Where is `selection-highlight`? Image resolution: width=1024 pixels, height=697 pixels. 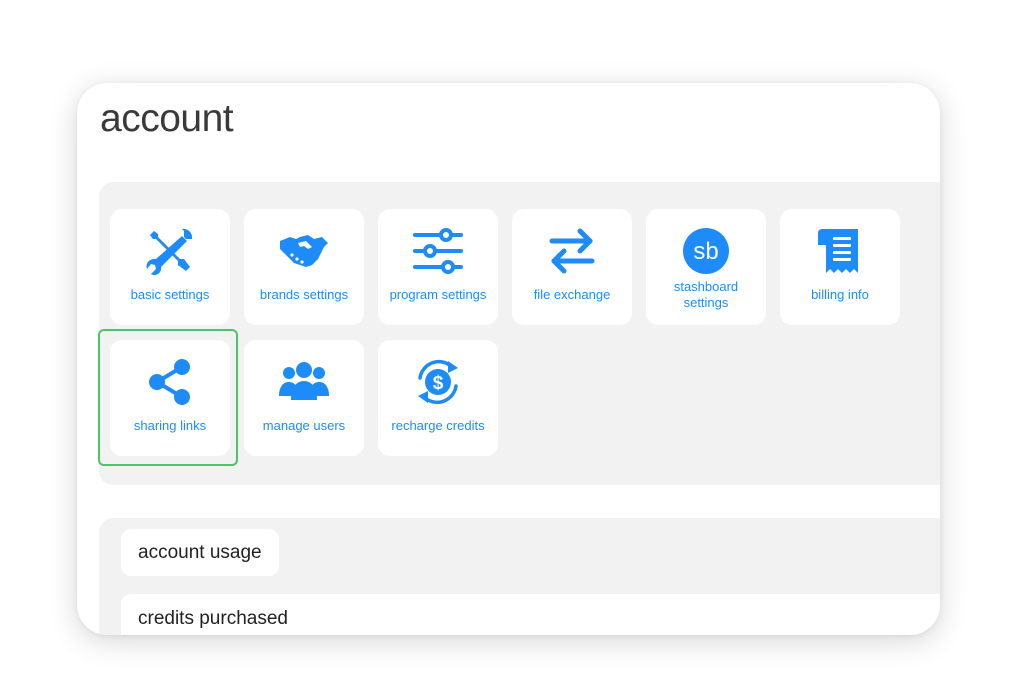
selection-highlight is located at coordinates (168, 397).